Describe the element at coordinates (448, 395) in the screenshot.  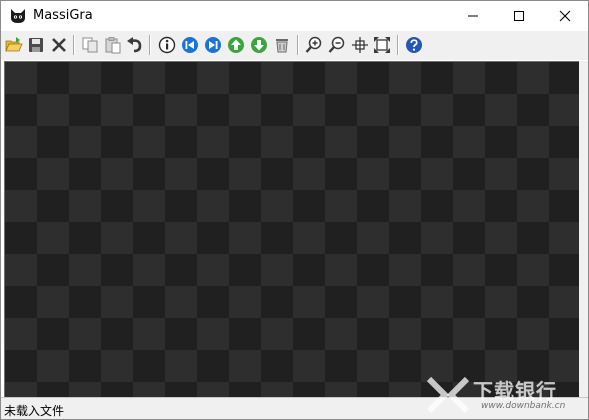
I see `watermark-logo-icon` at that location.